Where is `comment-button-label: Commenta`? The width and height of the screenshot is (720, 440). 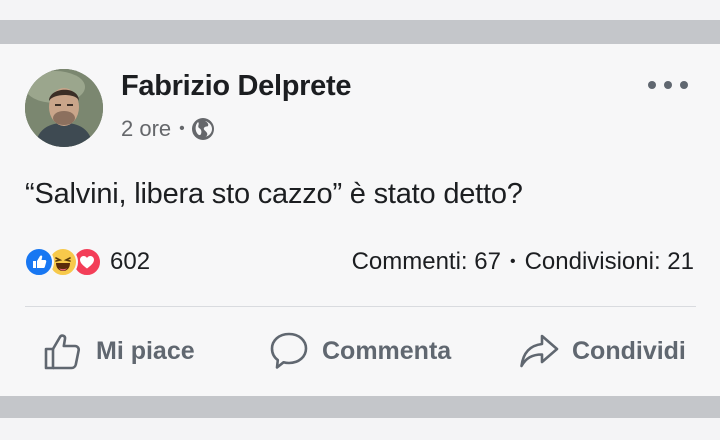 comment-button-label: Commenta is located at coordinates (387, 350).